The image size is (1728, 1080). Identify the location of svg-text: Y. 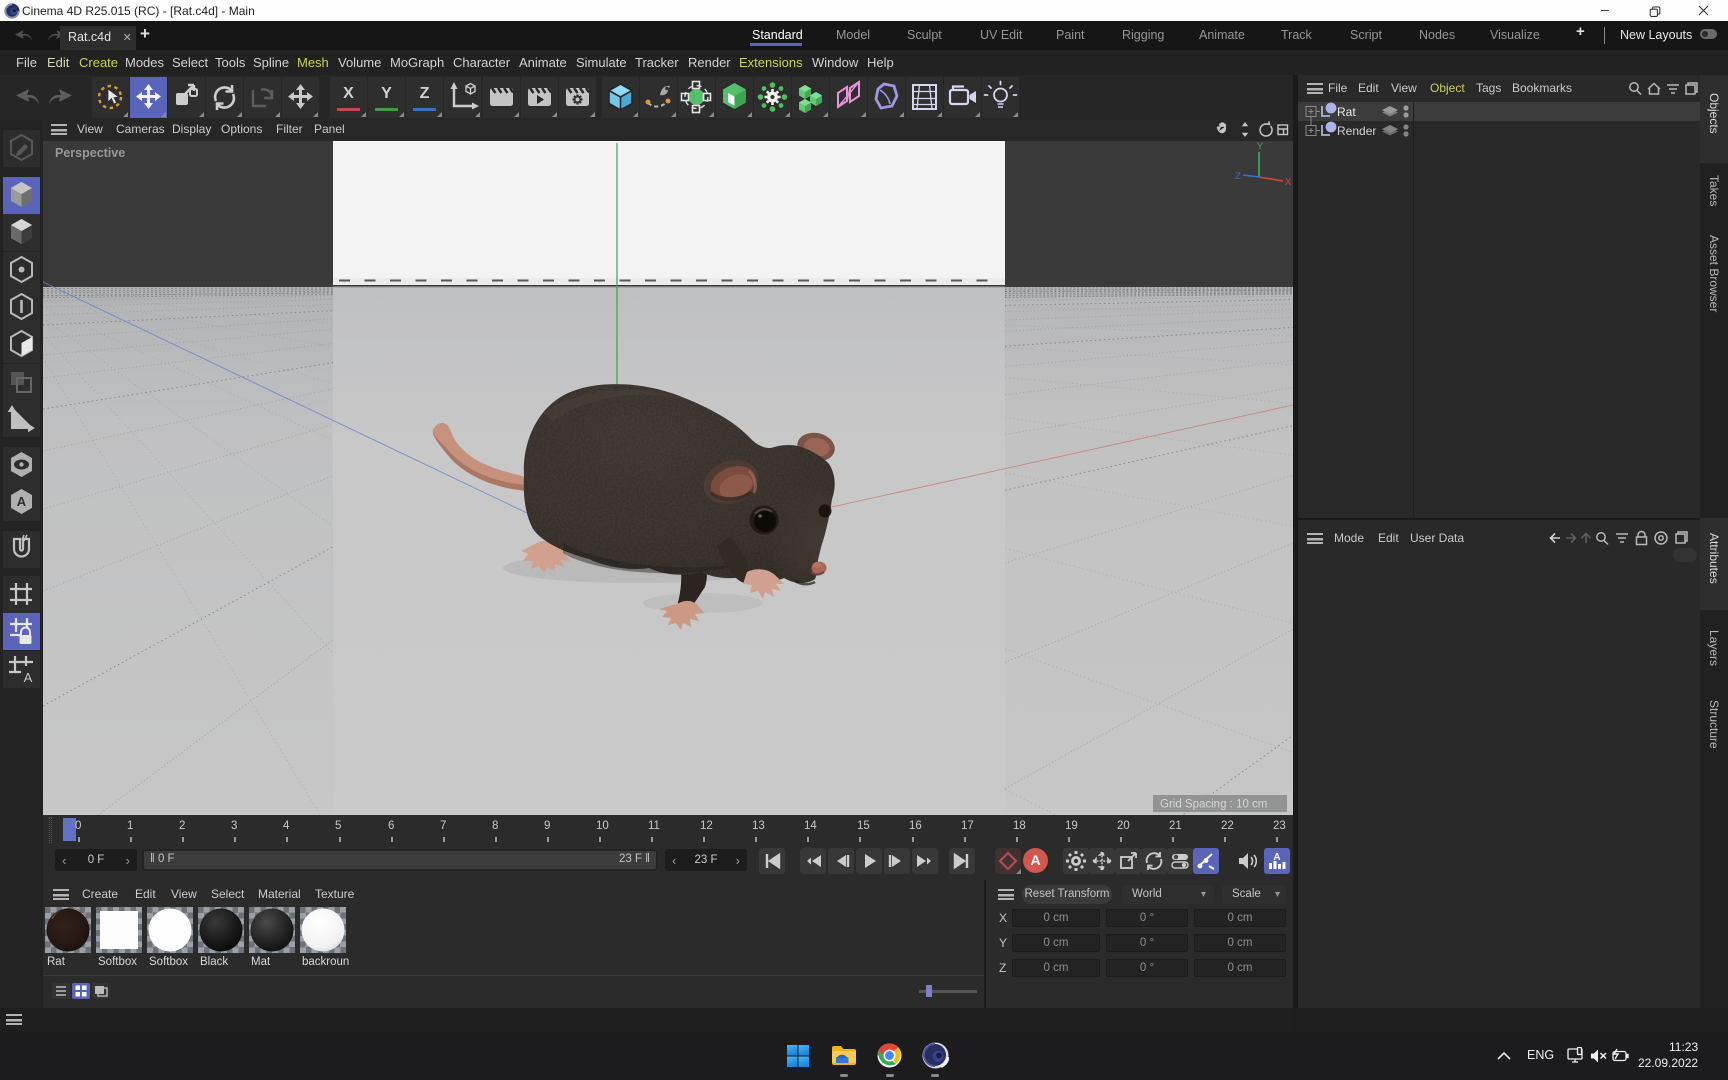
(1260, 146).